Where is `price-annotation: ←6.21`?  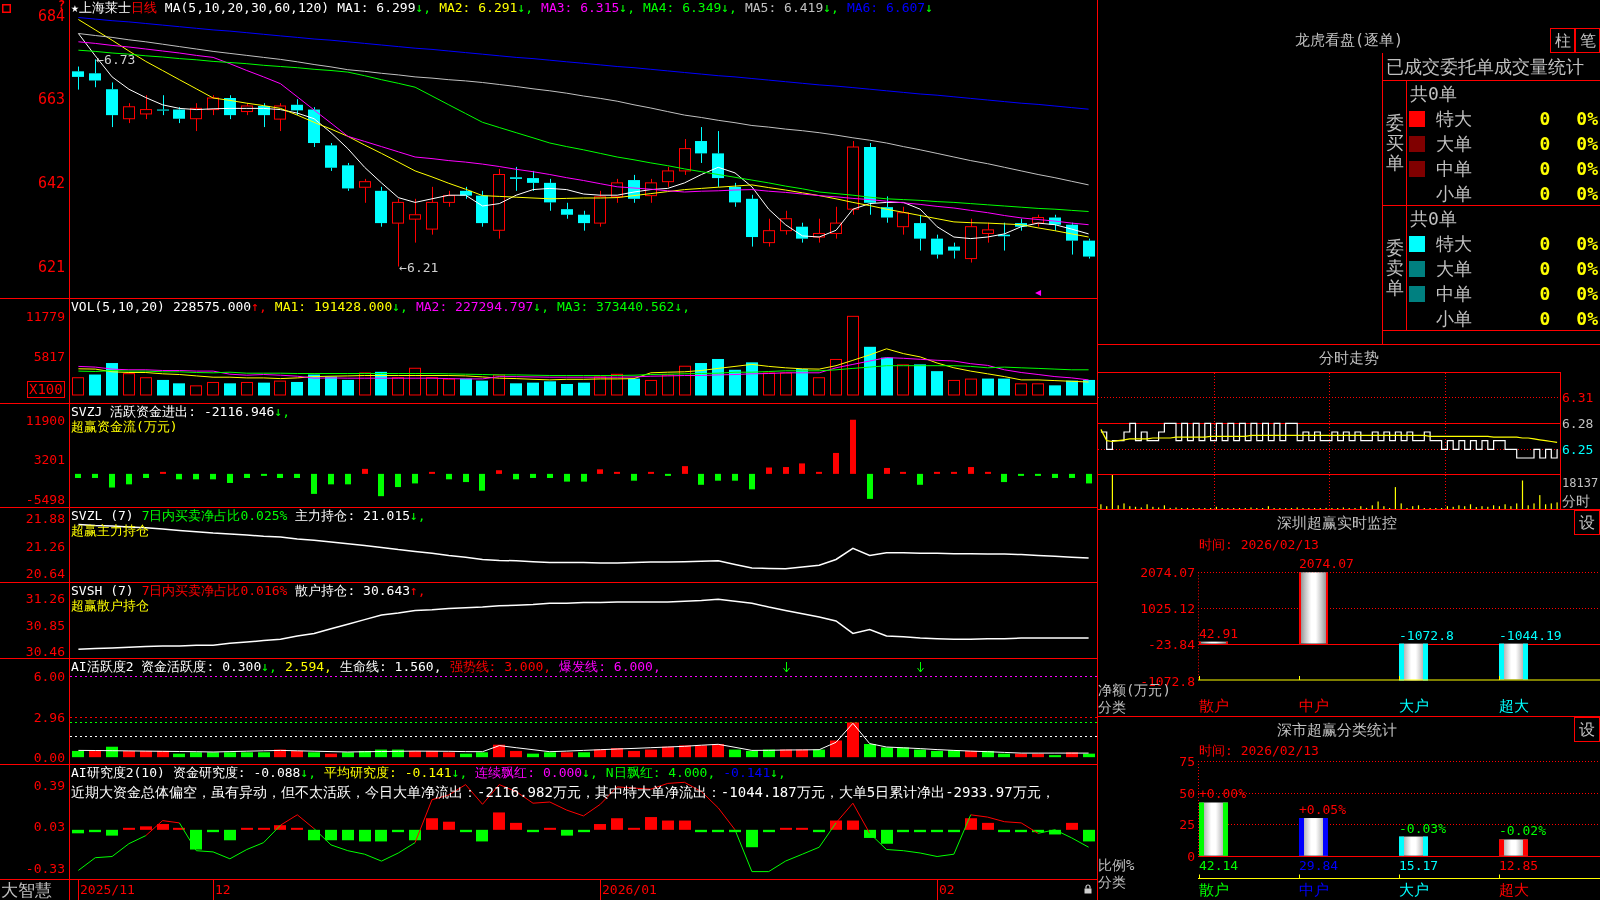
price-annotation: ←6.21 is located at coordinates (419, 266).